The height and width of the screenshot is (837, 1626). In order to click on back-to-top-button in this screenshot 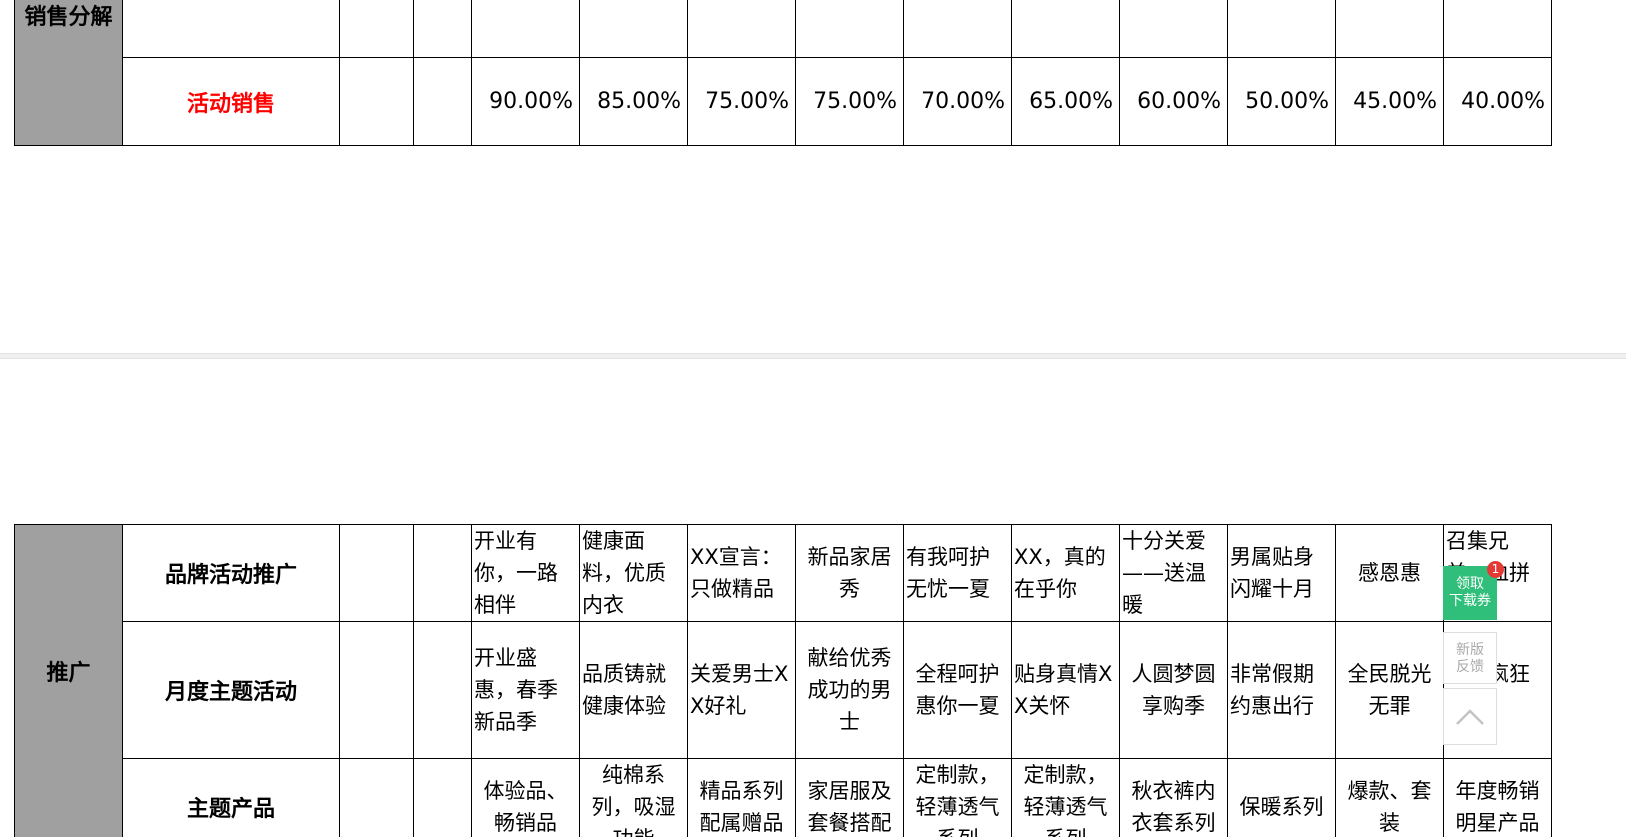, I will do `click(1470, 716)`.